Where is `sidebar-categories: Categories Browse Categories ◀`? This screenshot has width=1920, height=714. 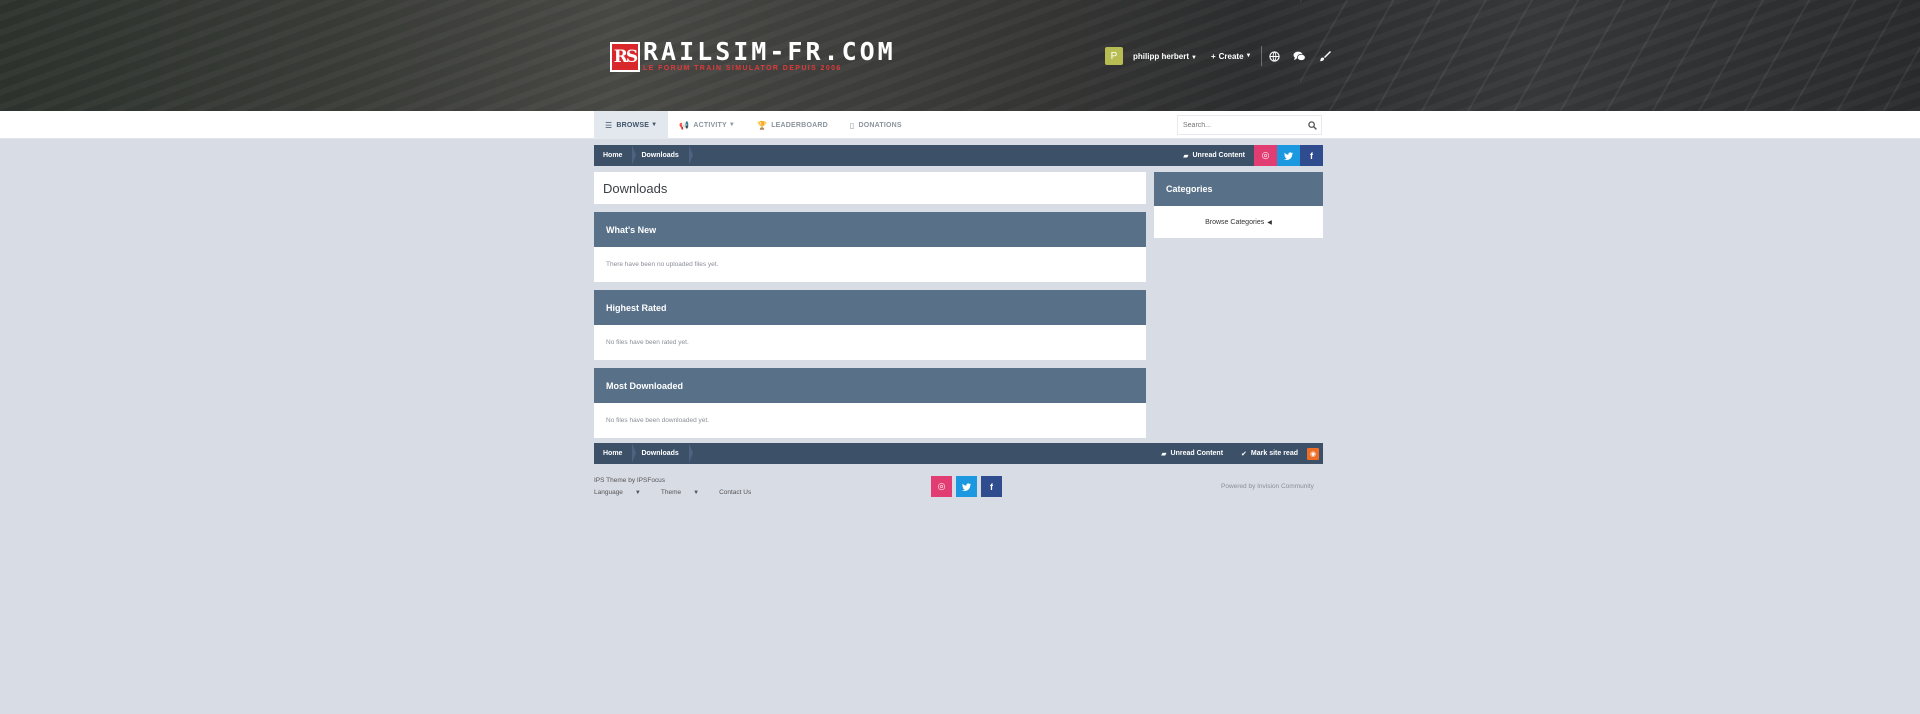 sidebar-categories: Categories Browse Categories ◀ is located at coordinates (1238, 205).